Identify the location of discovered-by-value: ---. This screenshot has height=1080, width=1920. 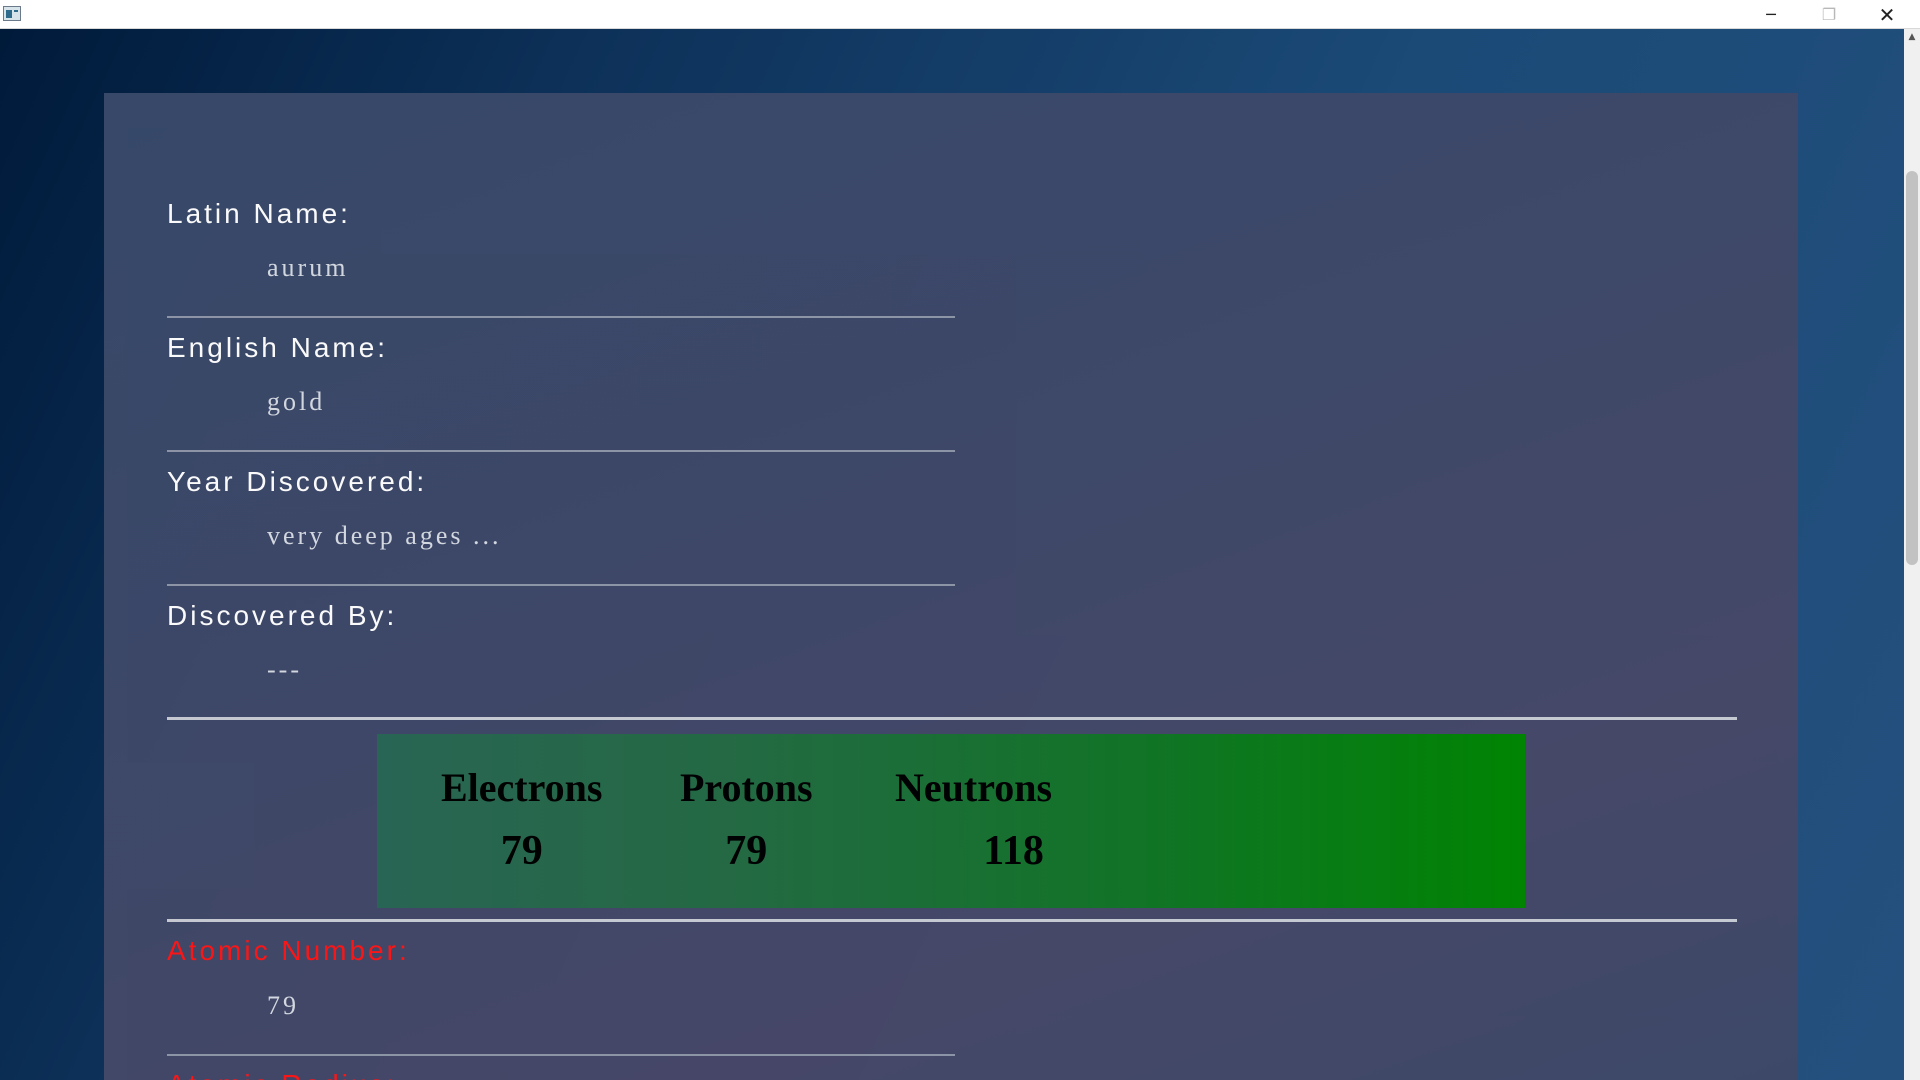
(284, 669).